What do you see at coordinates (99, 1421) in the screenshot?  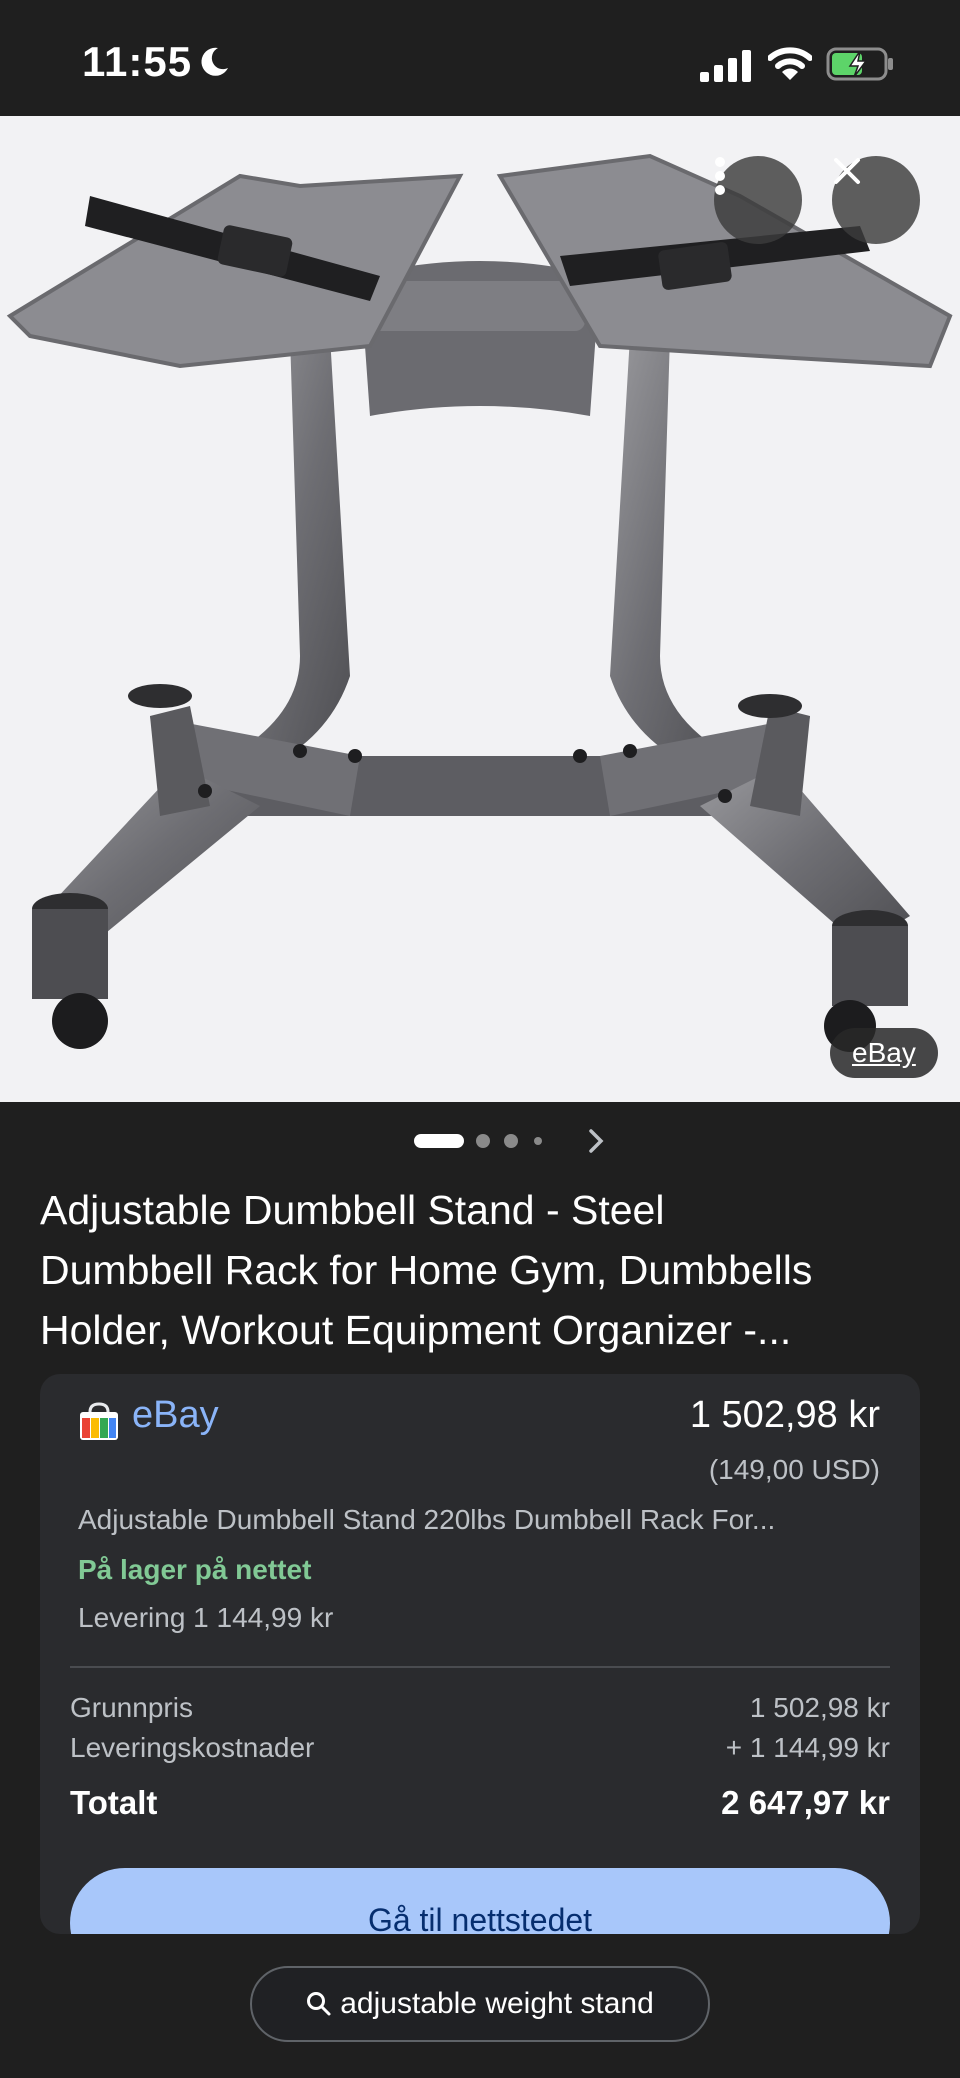 I see `shopping-bag-icon` at bounding box center [99, 1421].